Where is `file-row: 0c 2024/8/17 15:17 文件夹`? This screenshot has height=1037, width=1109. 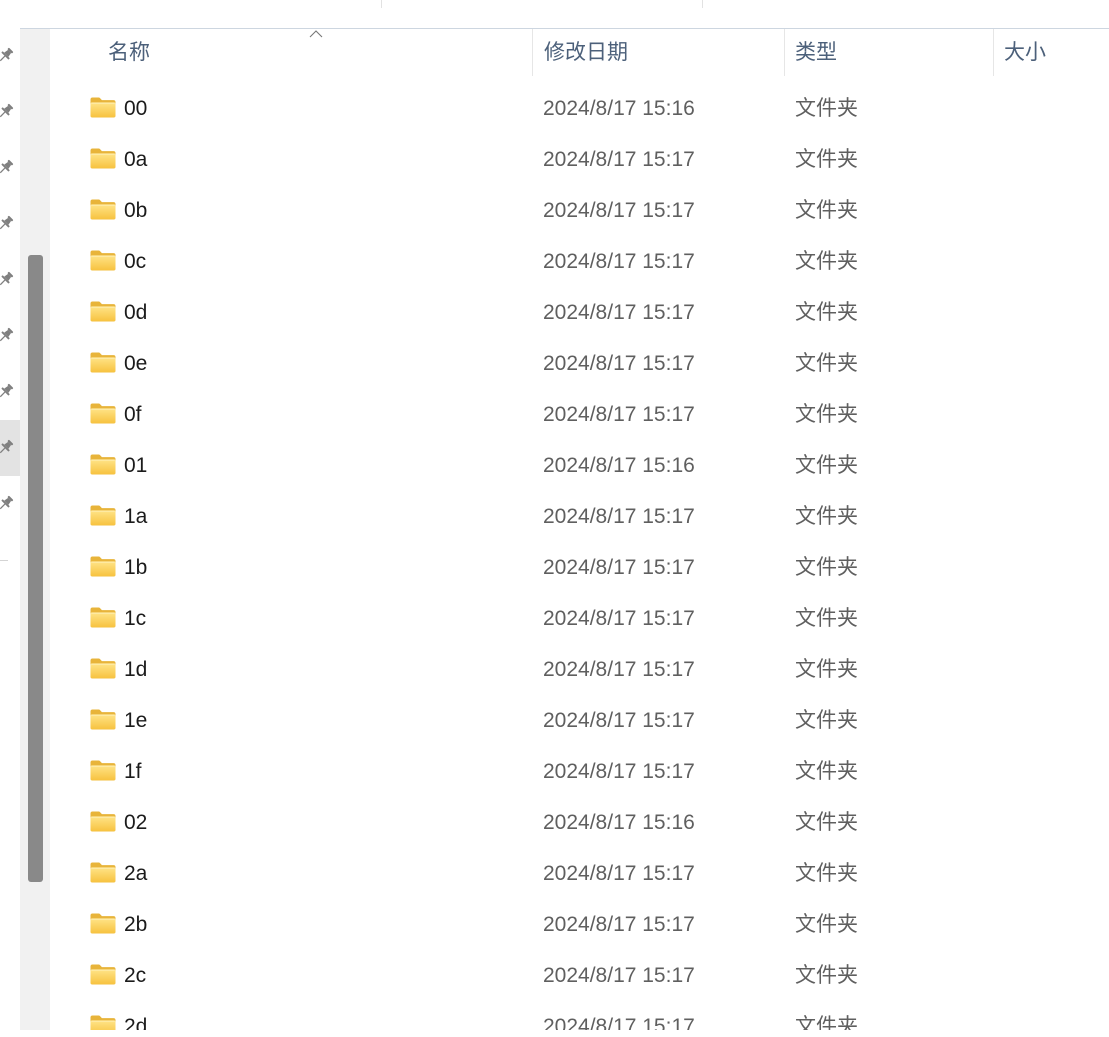
file-row: 0c 2024/8/17 15:17 文件夹 is located at coordinates (579, 261).